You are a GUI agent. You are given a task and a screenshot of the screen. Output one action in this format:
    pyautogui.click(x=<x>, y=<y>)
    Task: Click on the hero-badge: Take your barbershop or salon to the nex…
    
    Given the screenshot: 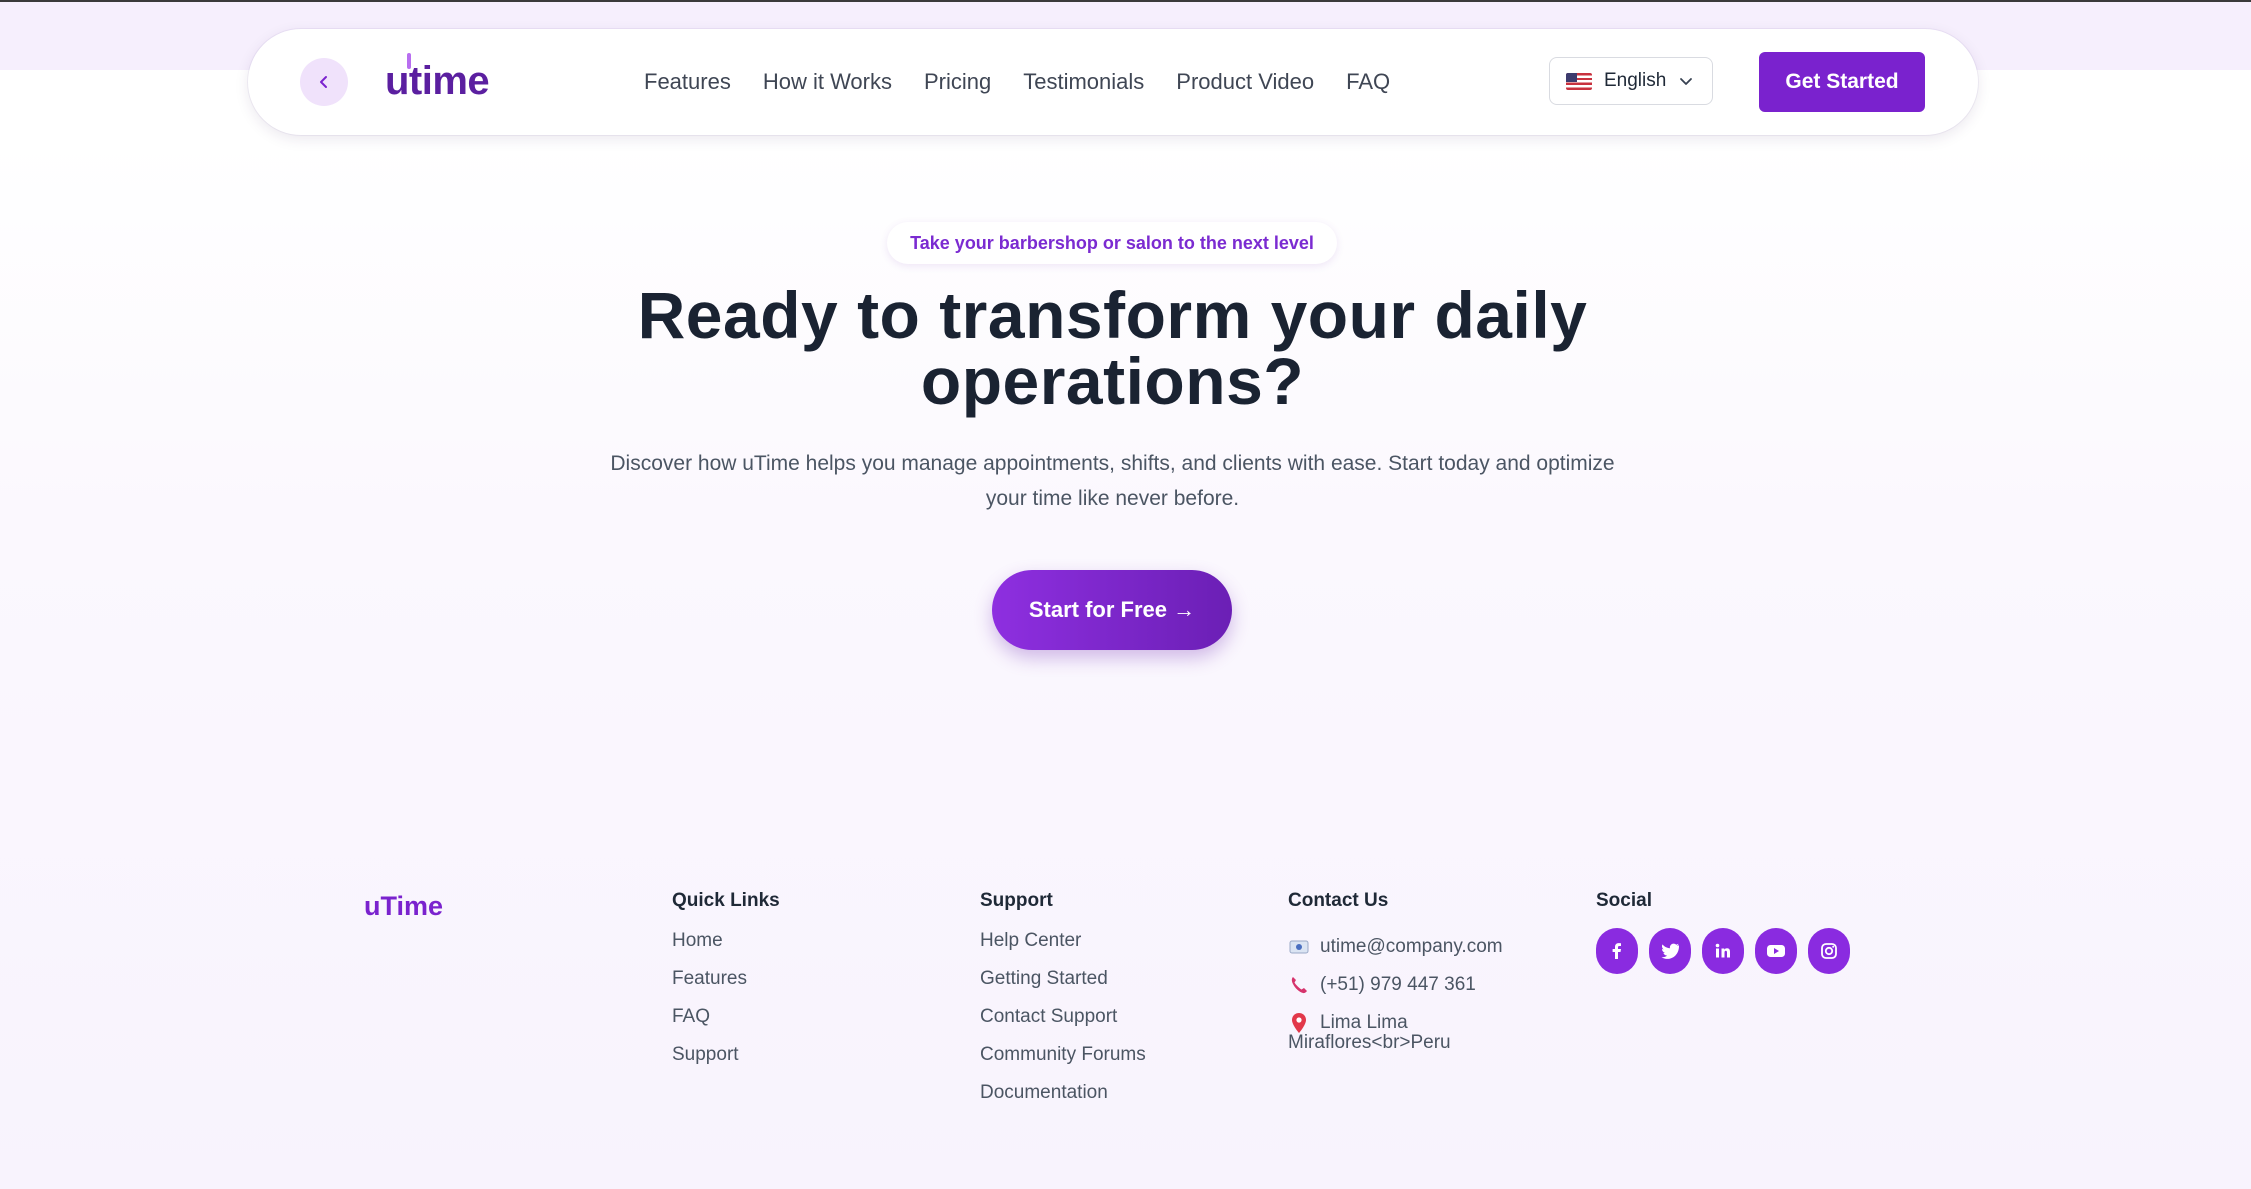 What is the action you would take?
    pyautogui.click(x=1112, y=243)
    